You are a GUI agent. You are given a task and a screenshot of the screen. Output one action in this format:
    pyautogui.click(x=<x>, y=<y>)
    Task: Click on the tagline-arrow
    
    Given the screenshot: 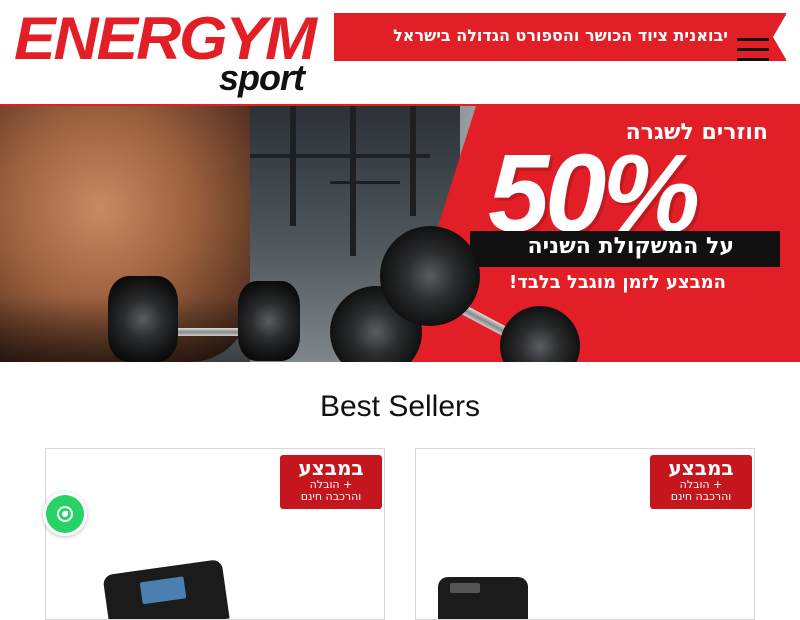 What is the action you would take?
    pyautogui.click(x=780, y=37)
    